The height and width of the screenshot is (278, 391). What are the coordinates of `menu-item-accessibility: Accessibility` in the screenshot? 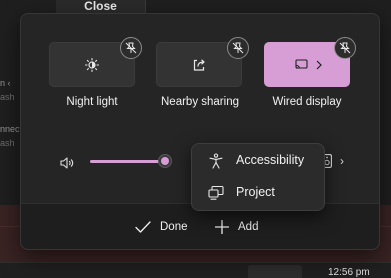 It's located at (258, 161).